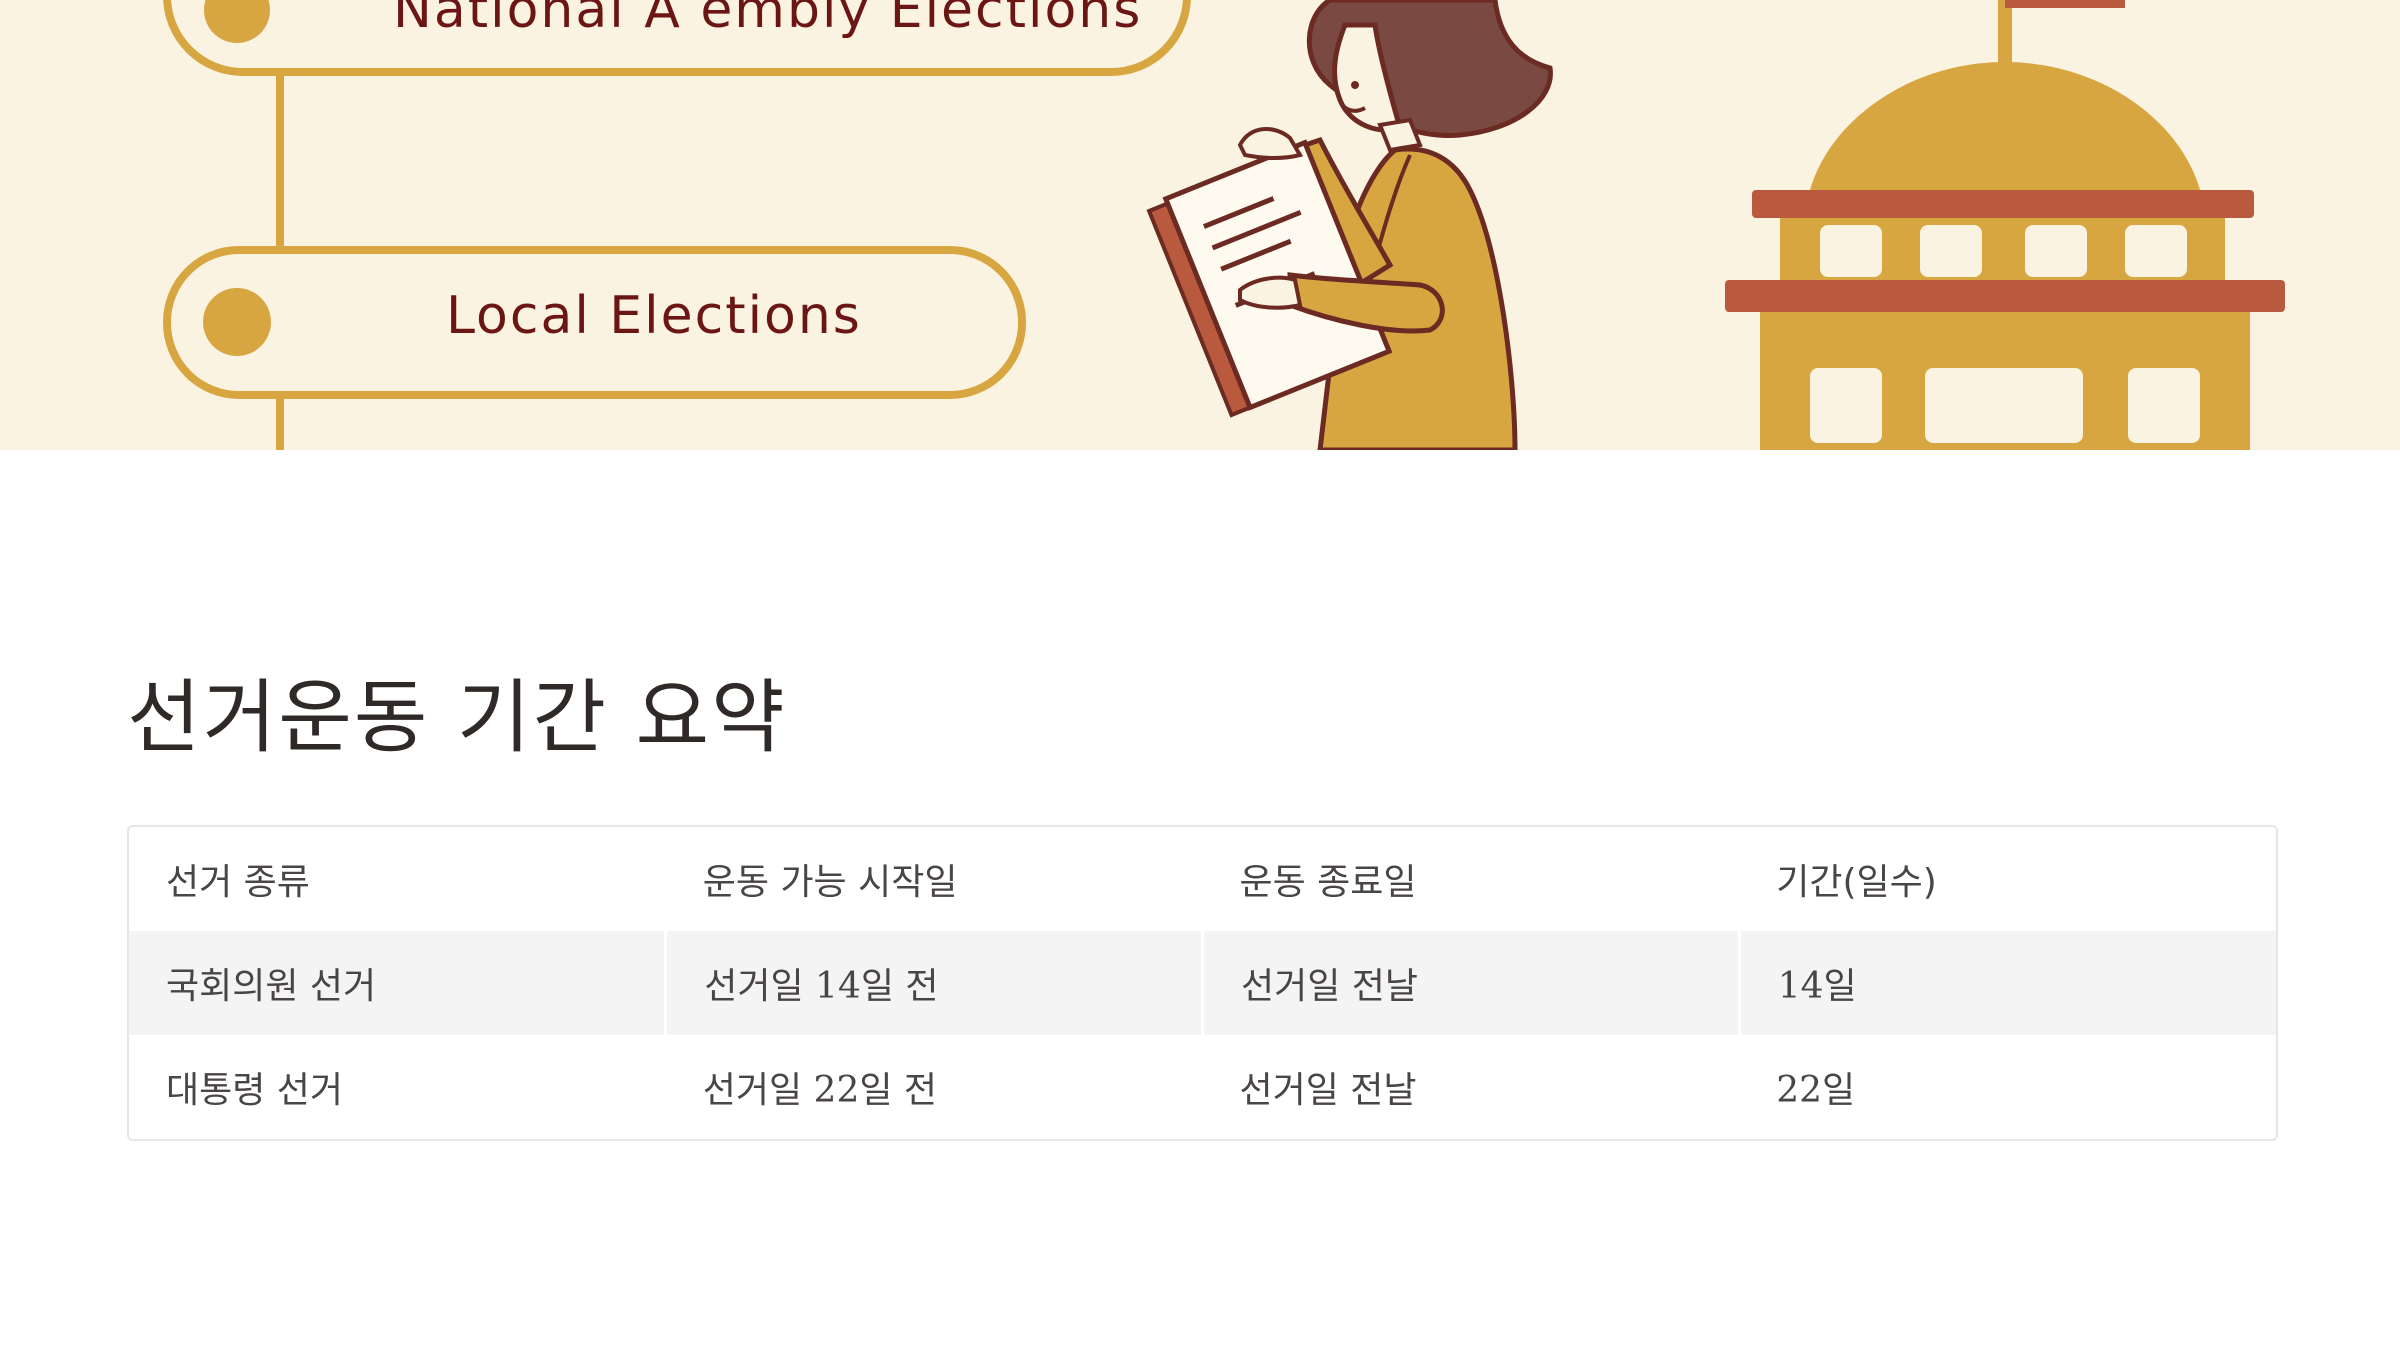 This screenshot has height=1350, width=2400. I want to click on column-header-end-date: 운동 종료일, so click(1328, 882).